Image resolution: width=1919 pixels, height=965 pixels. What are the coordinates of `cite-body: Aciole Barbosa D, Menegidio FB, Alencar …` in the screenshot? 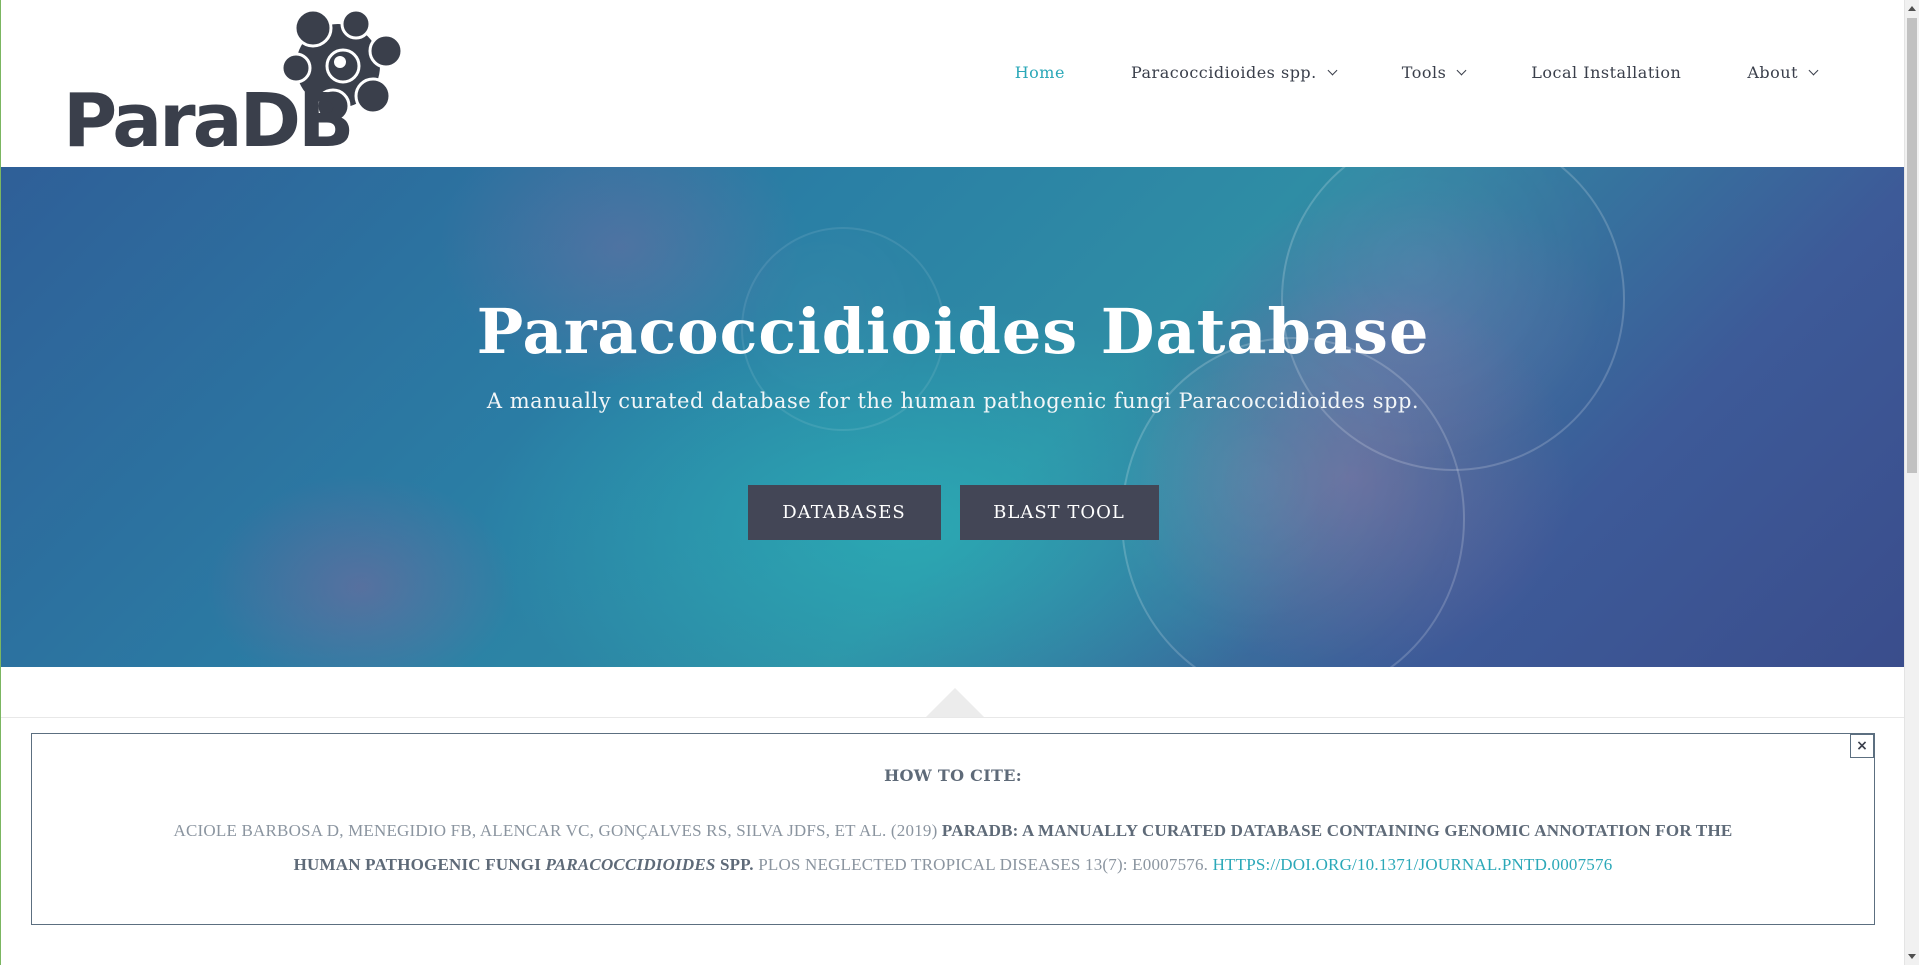 It's located at (953, 848).